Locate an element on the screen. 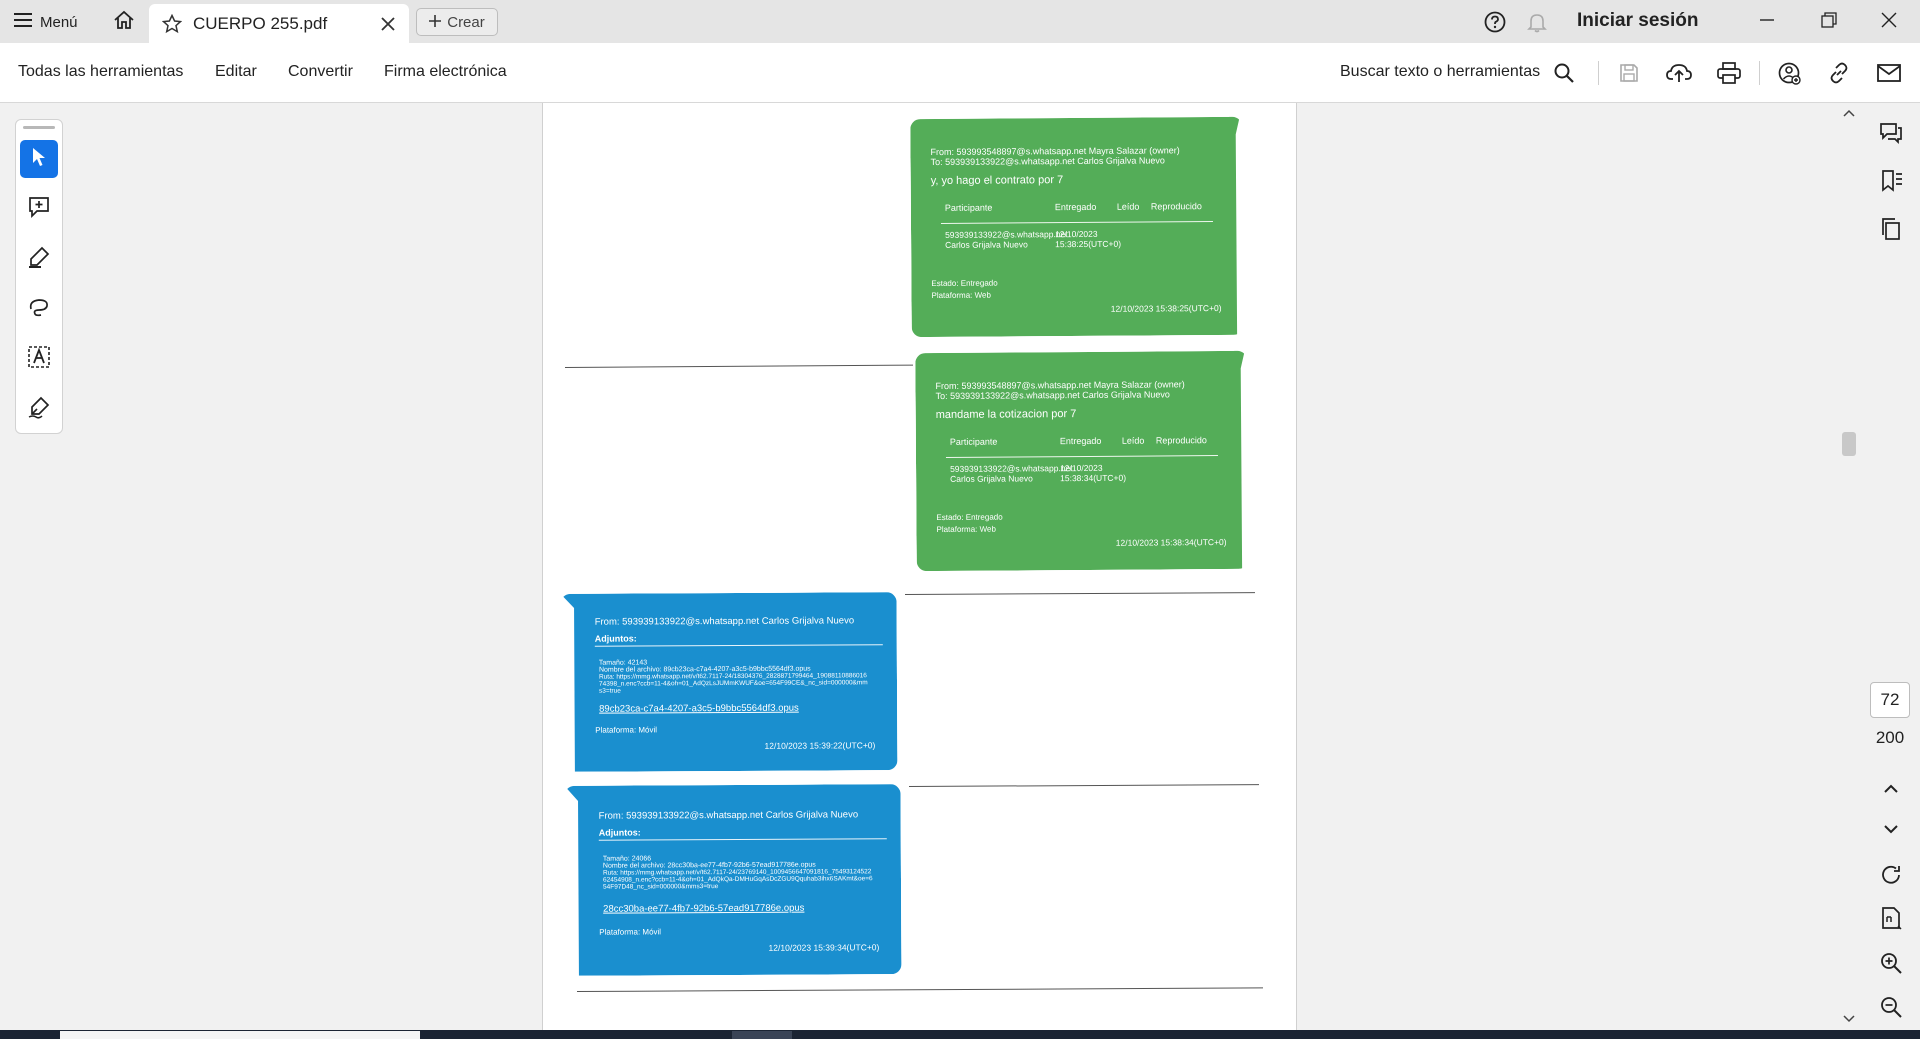 The image size is (1920, 1039). freehand-icon is located at coordinates (39, 309).